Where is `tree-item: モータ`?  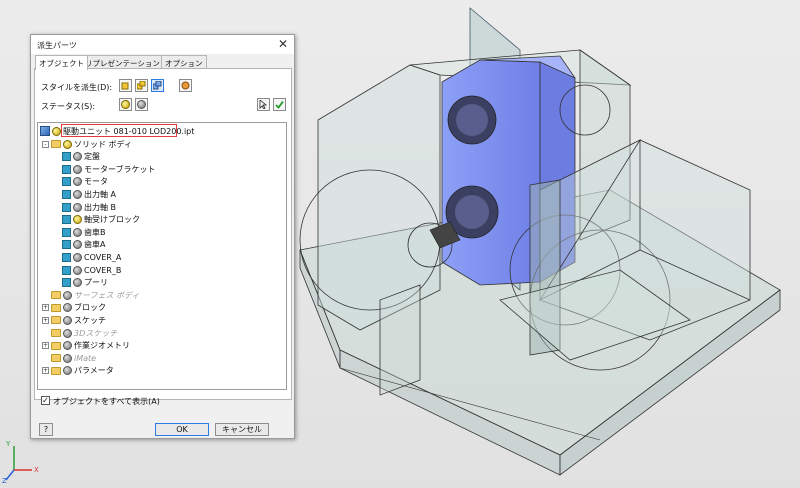
tree-item: モータ is located at coordinates (85, 182).